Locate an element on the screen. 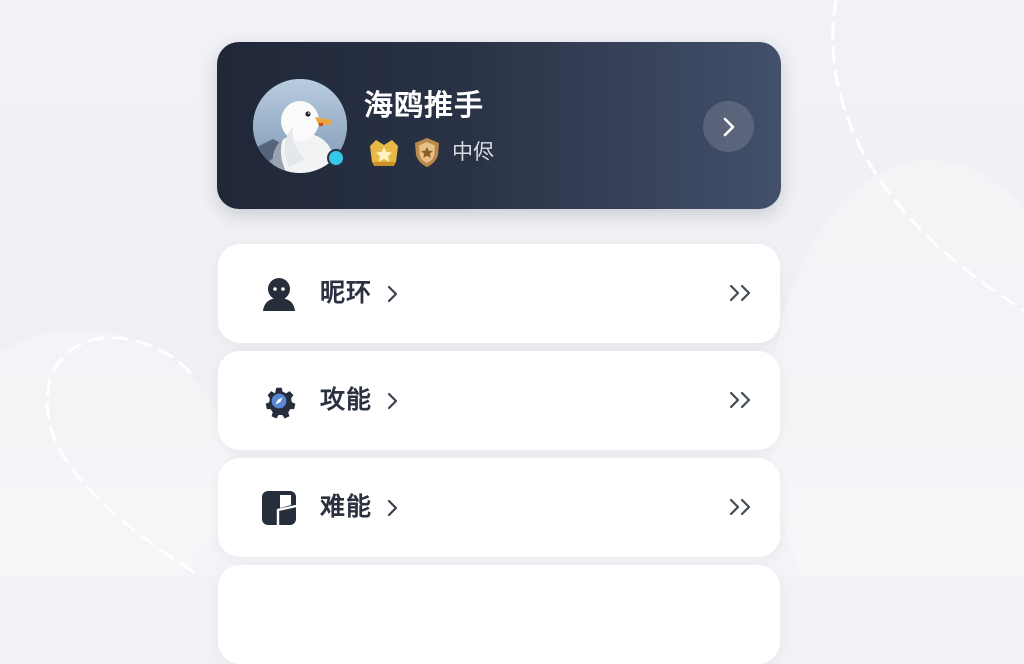 The image size is (1024, 664). avatar-container is located at coordinates (300, 126).